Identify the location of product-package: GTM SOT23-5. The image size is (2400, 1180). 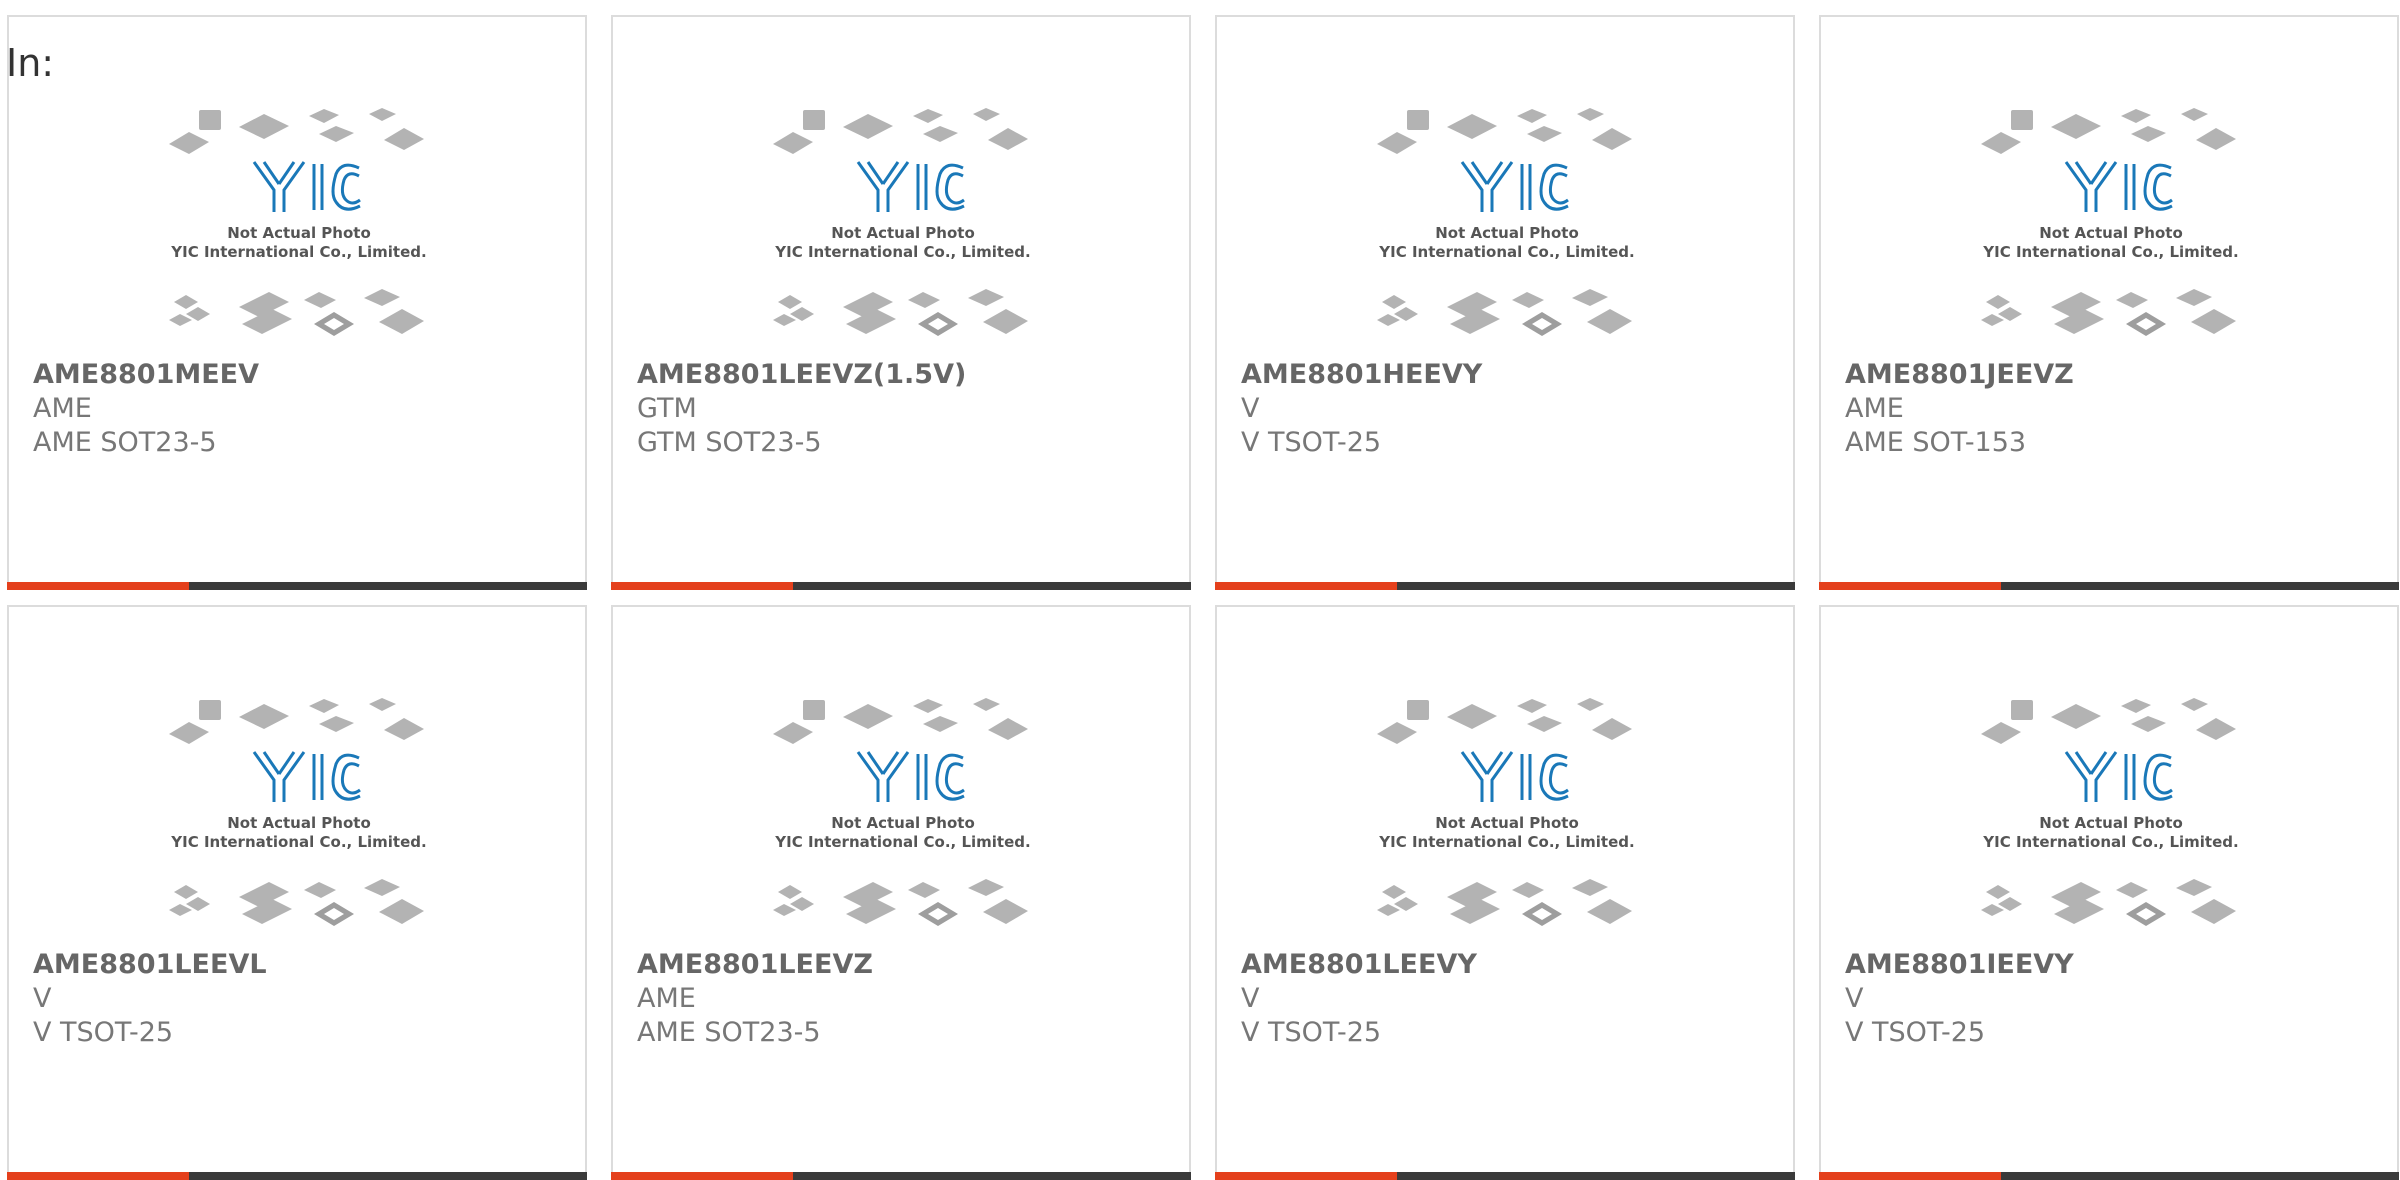
(729, 442).